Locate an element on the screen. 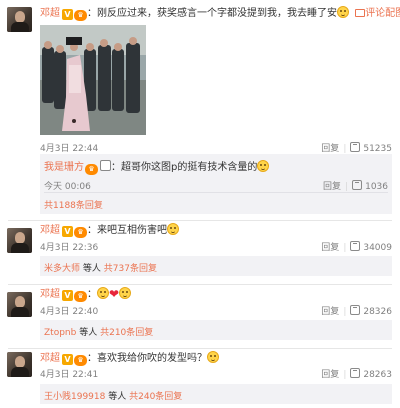 This screenshot has height=408, width=400. like-count: 34009 is located at coordinates (377, 248).